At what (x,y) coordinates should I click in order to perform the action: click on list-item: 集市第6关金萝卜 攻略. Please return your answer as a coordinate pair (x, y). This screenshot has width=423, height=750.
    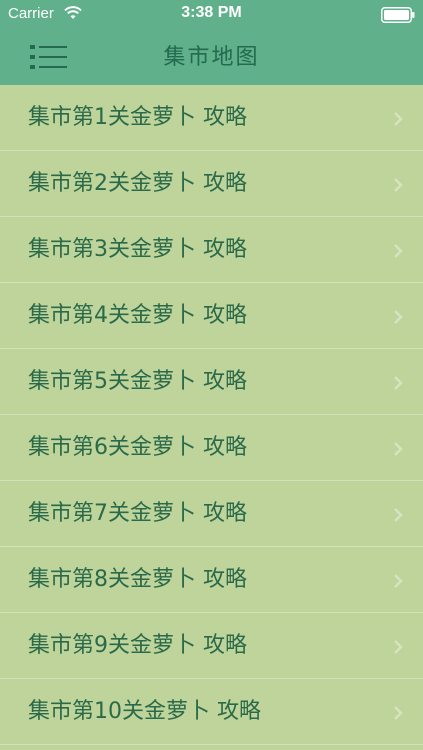
    Looking at the image, I should click on (211, 448).